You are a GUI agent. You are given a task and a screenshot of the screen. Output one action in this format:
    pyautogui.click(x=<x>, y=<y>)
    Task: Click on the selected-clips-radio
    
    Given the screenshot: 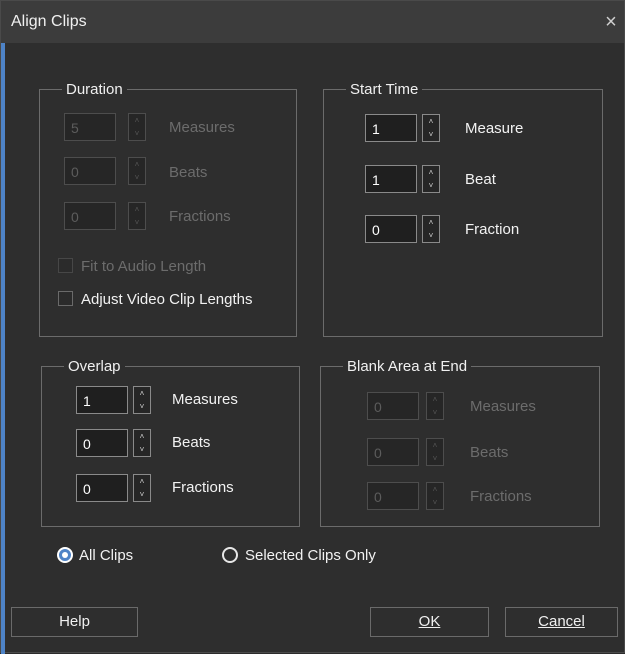 What is the action you would take?
    pyautogui.click(x=230, y=555)
    